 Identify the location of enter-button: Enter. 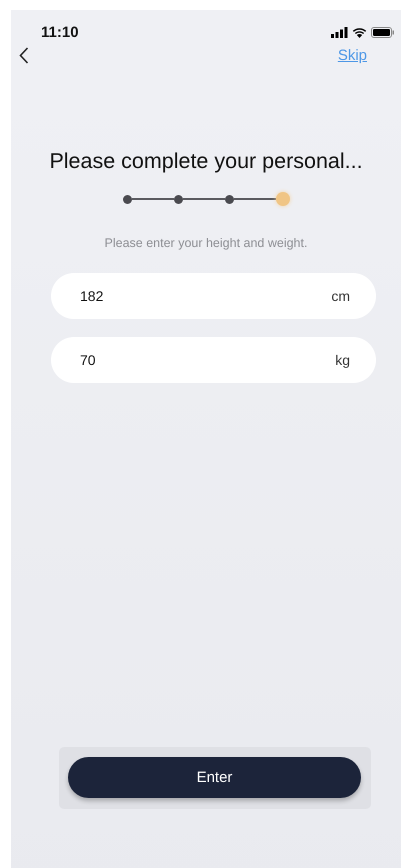
(214, 777).